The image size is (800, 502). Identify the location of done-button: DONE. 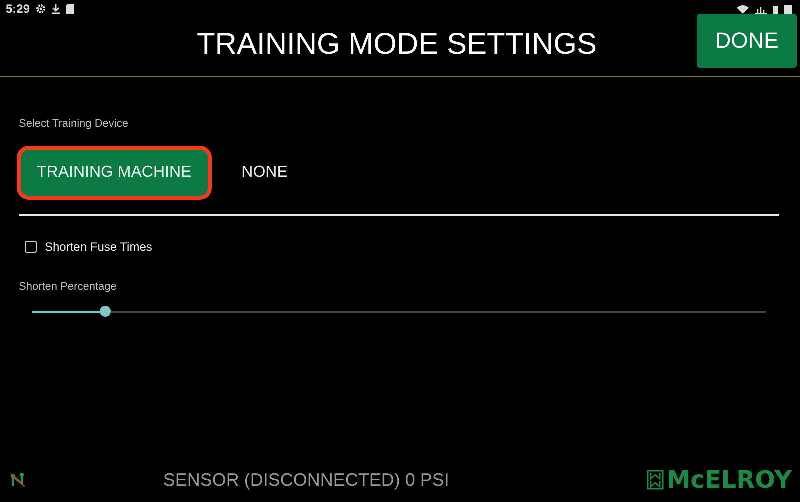
(747, 41).